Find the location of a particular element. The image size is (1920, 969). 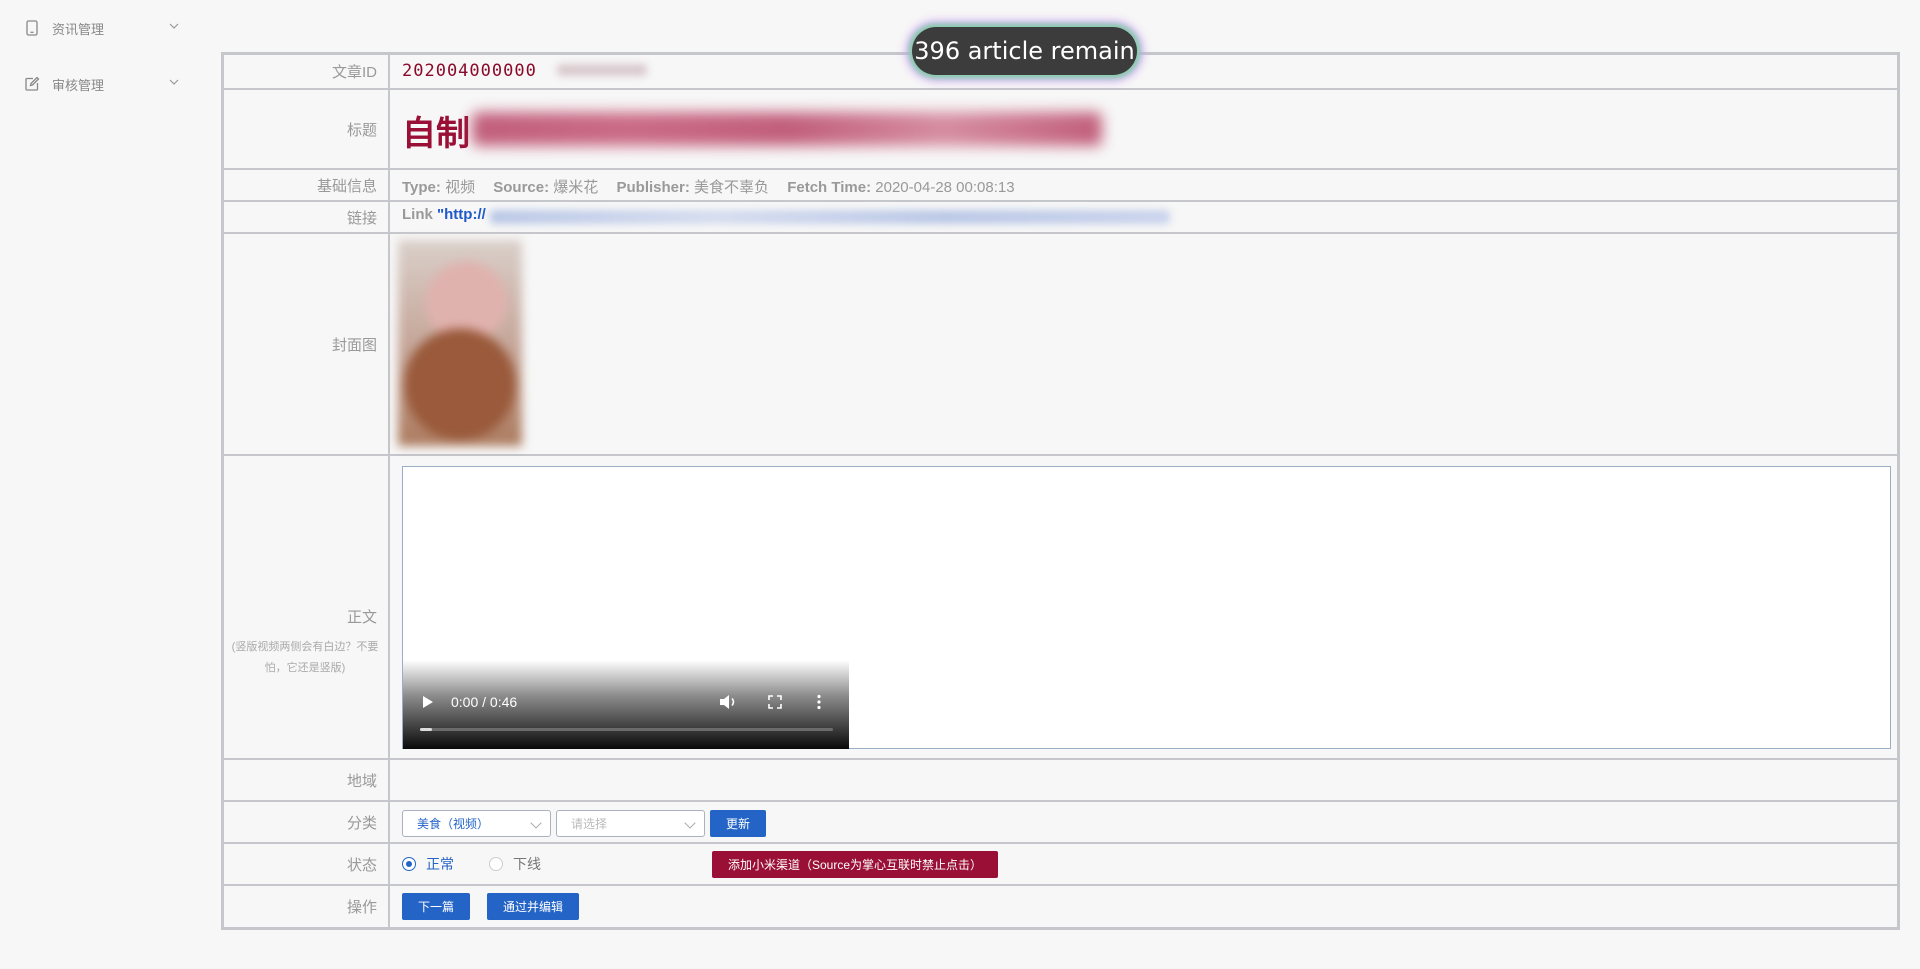

row-category: 分类 美食（视频） 请选择 更新 is located at coordinates (1060, 823).